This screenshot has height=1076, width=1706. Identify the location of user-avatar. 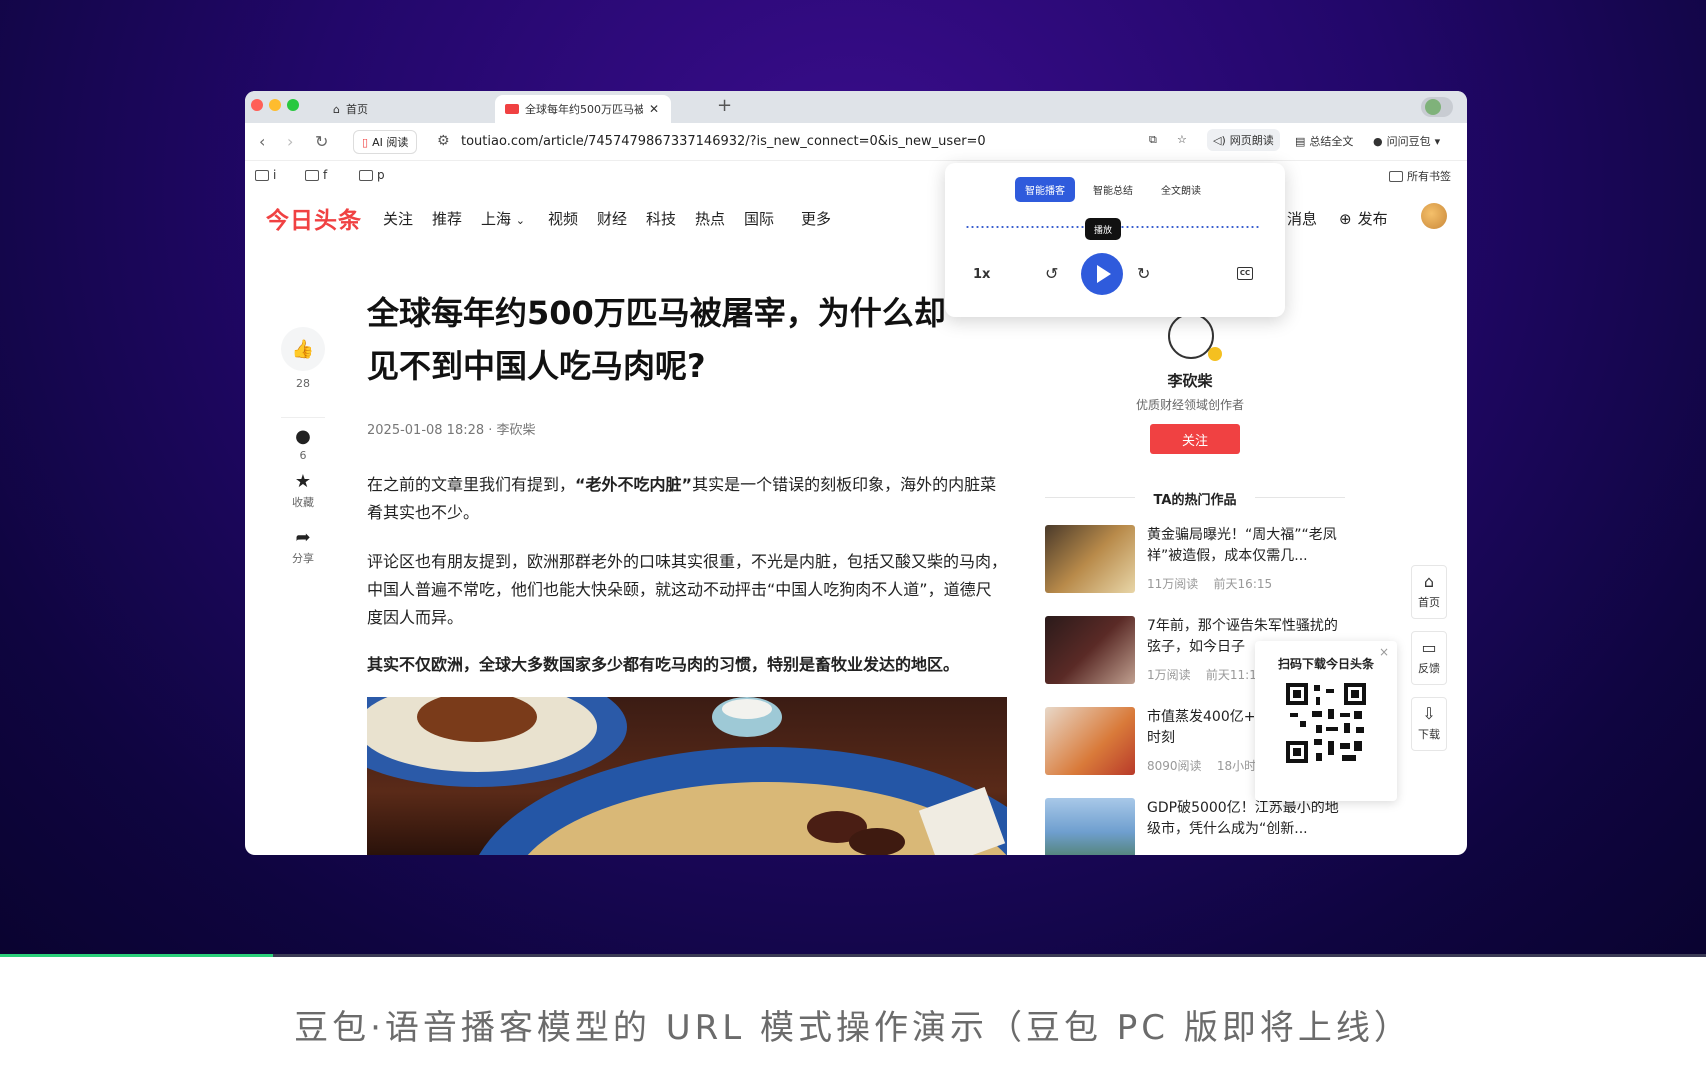
(1434, 216).